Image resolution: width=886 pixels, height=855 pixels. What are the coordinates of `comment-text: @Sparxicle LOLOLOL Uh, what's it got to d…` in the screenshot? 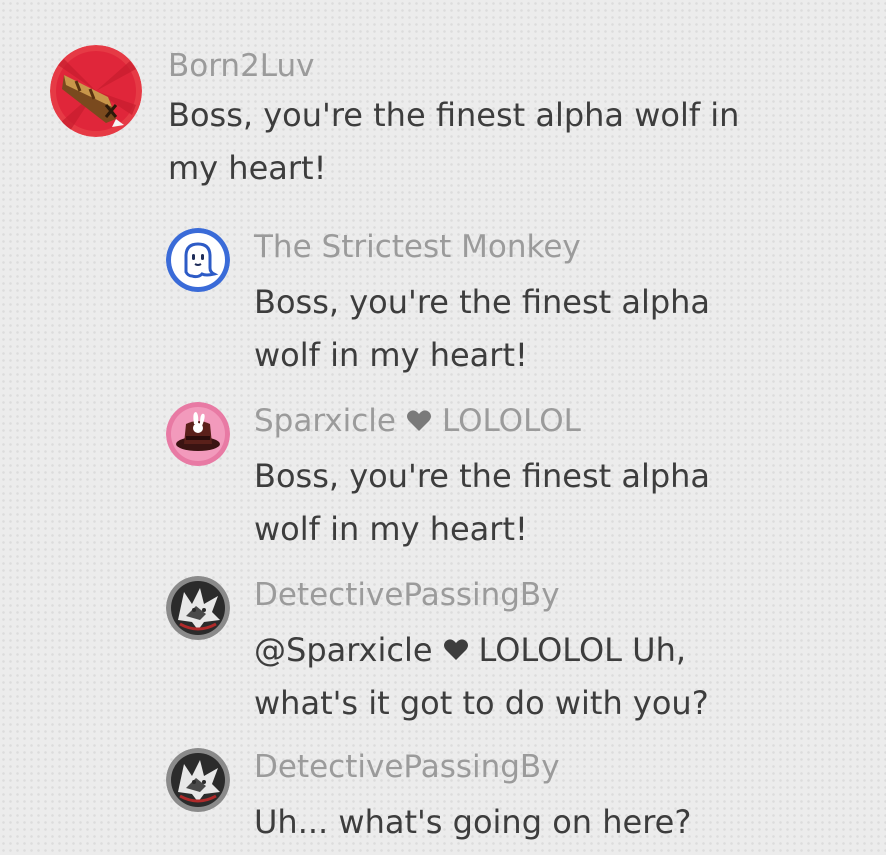 It's located at (481, 677).